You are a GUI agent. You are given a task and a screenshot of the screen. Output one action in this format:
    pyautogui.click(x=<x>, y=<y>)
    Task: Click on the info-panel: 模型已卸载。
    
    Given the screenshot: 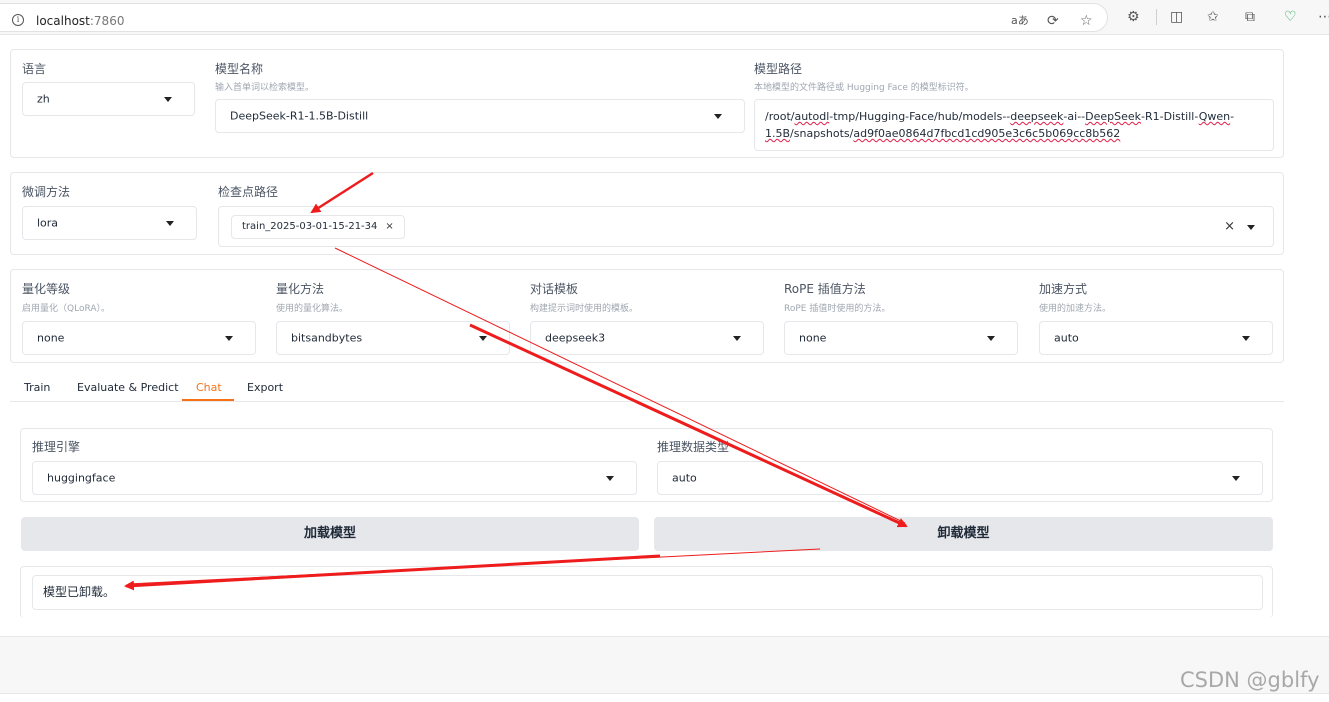 What is the action you would take?
    pyautogui.click(x=646, y=592)
    